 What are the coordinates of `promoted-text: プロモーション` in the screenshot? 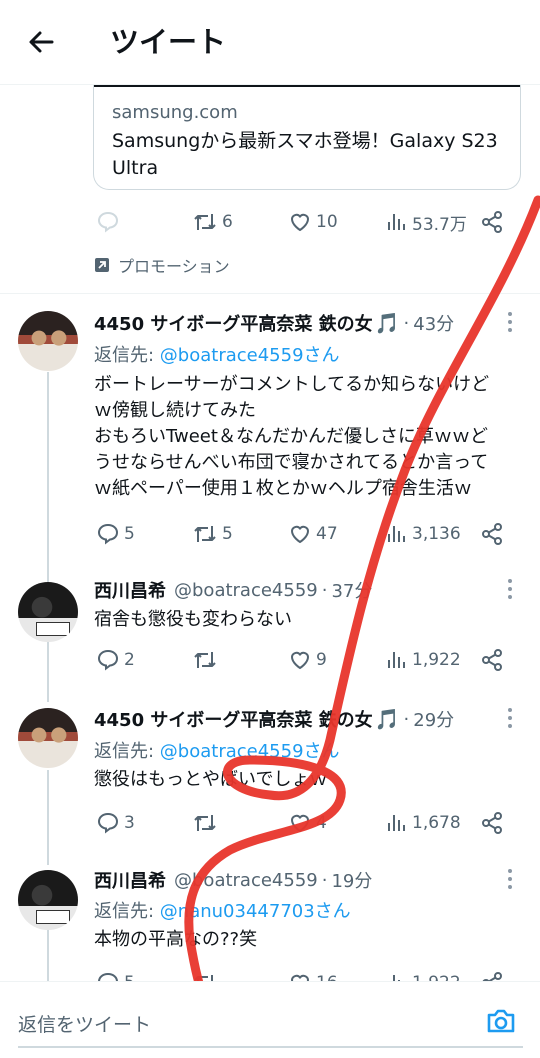 It's located at (174, 266).